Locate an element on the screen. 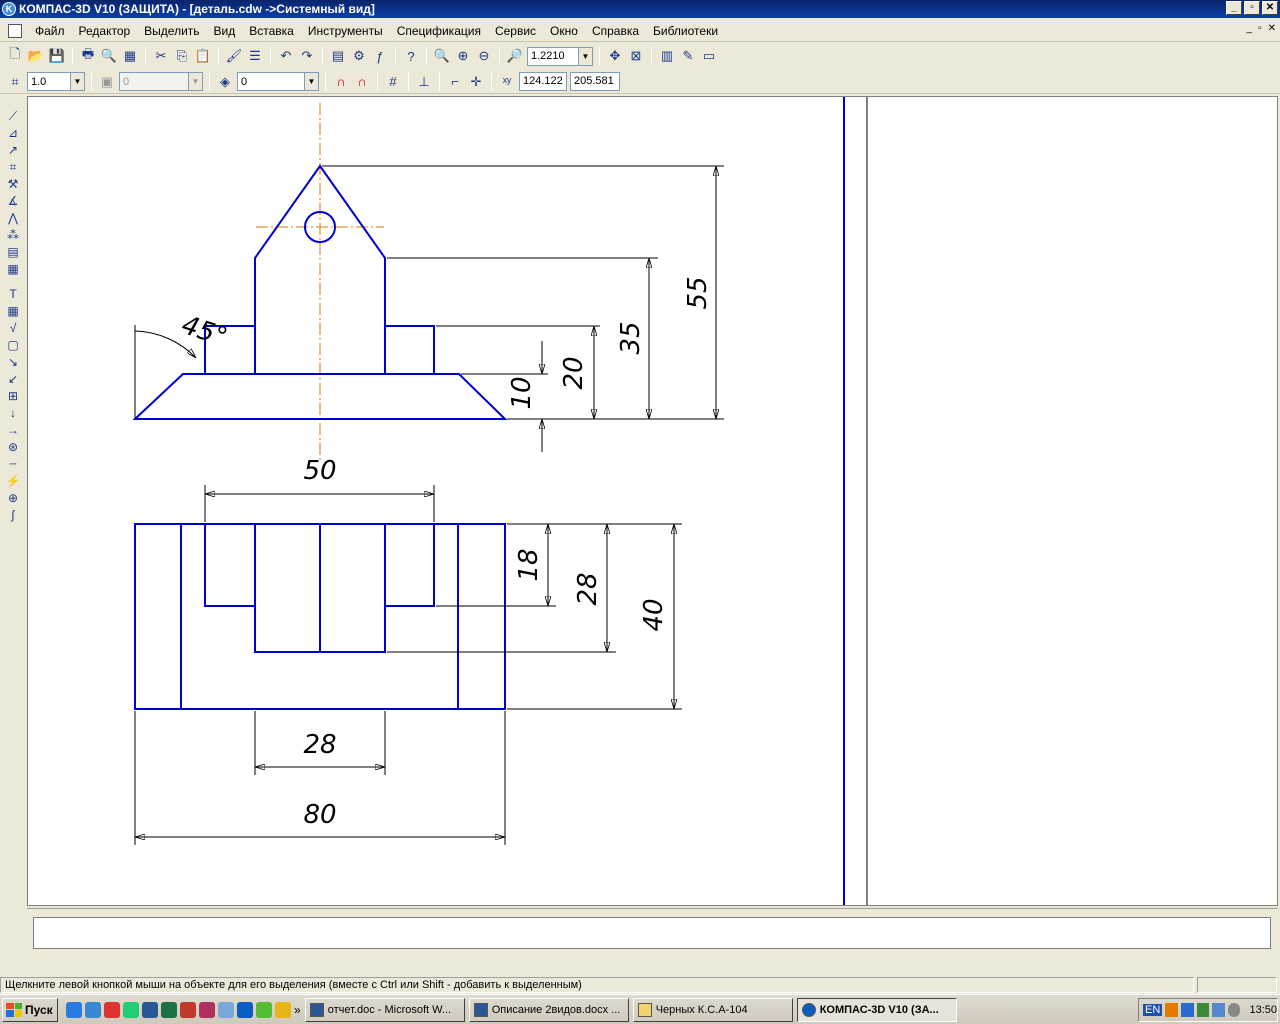  pan-icon: ✥ is located at coordinates (615, 56).